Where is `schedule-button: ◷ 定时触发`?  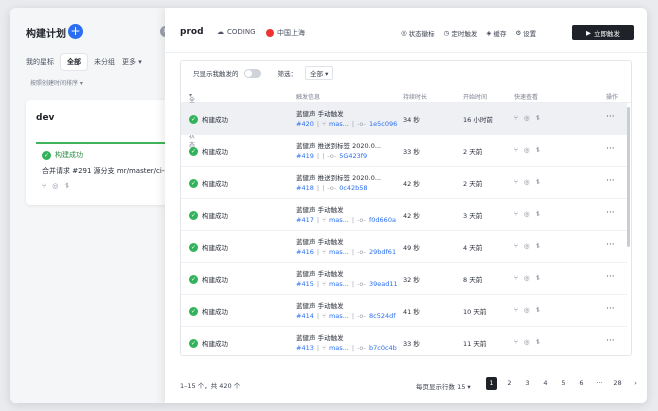
schedule-button: ◷ 定时触发 is located at coordinates (461, 33).